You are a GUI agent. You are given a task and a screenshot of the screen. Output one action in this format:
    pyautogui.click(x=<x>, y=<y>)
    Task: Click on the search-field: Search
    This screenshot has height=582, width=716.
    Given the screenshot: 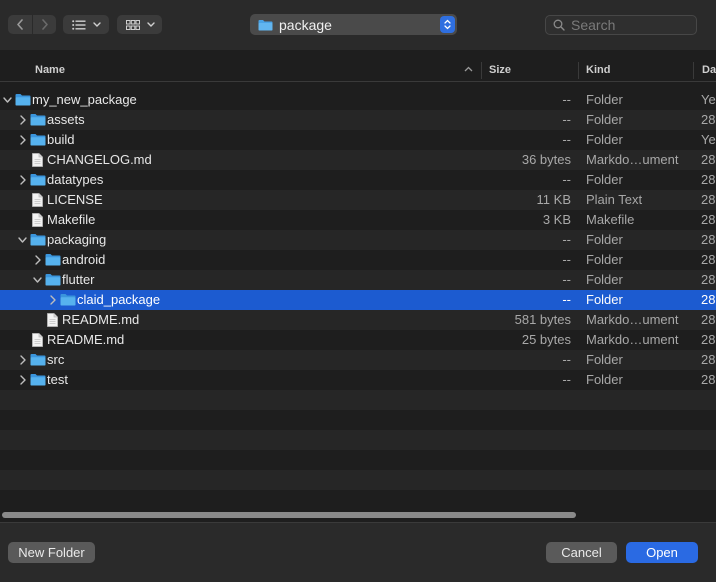 What is the action you would take?
    pyautogui.click(x=621, y=25)
    